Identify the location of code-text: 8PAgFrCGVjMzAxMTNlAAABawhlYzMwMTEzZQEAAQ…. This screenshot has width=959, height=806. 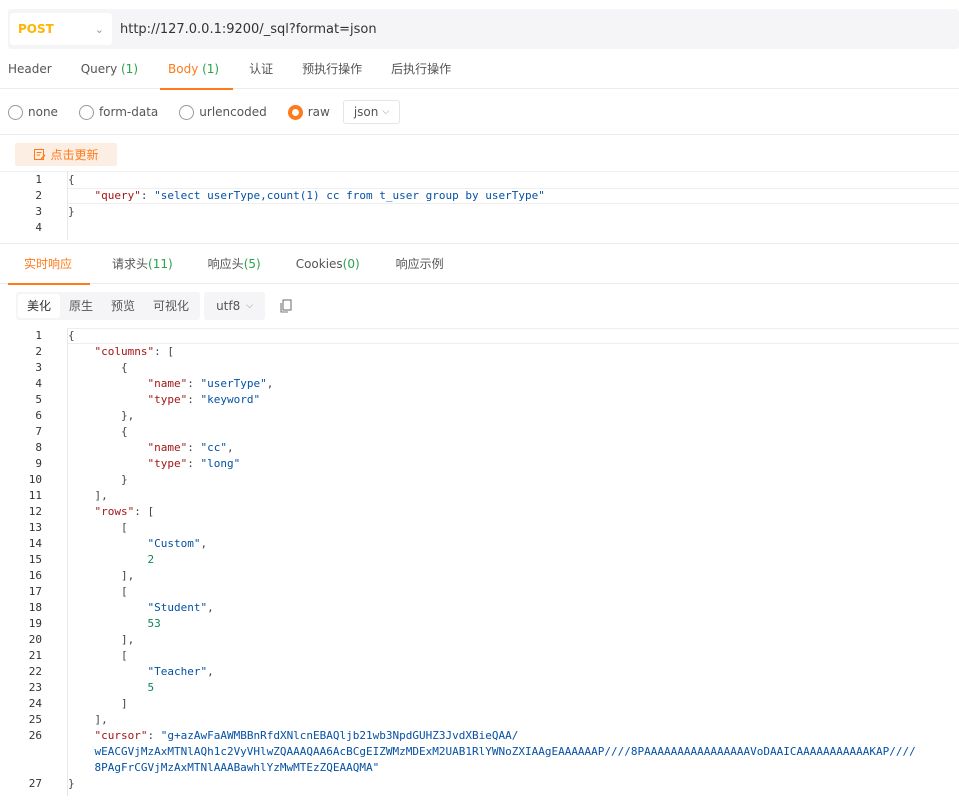
(223, 768).